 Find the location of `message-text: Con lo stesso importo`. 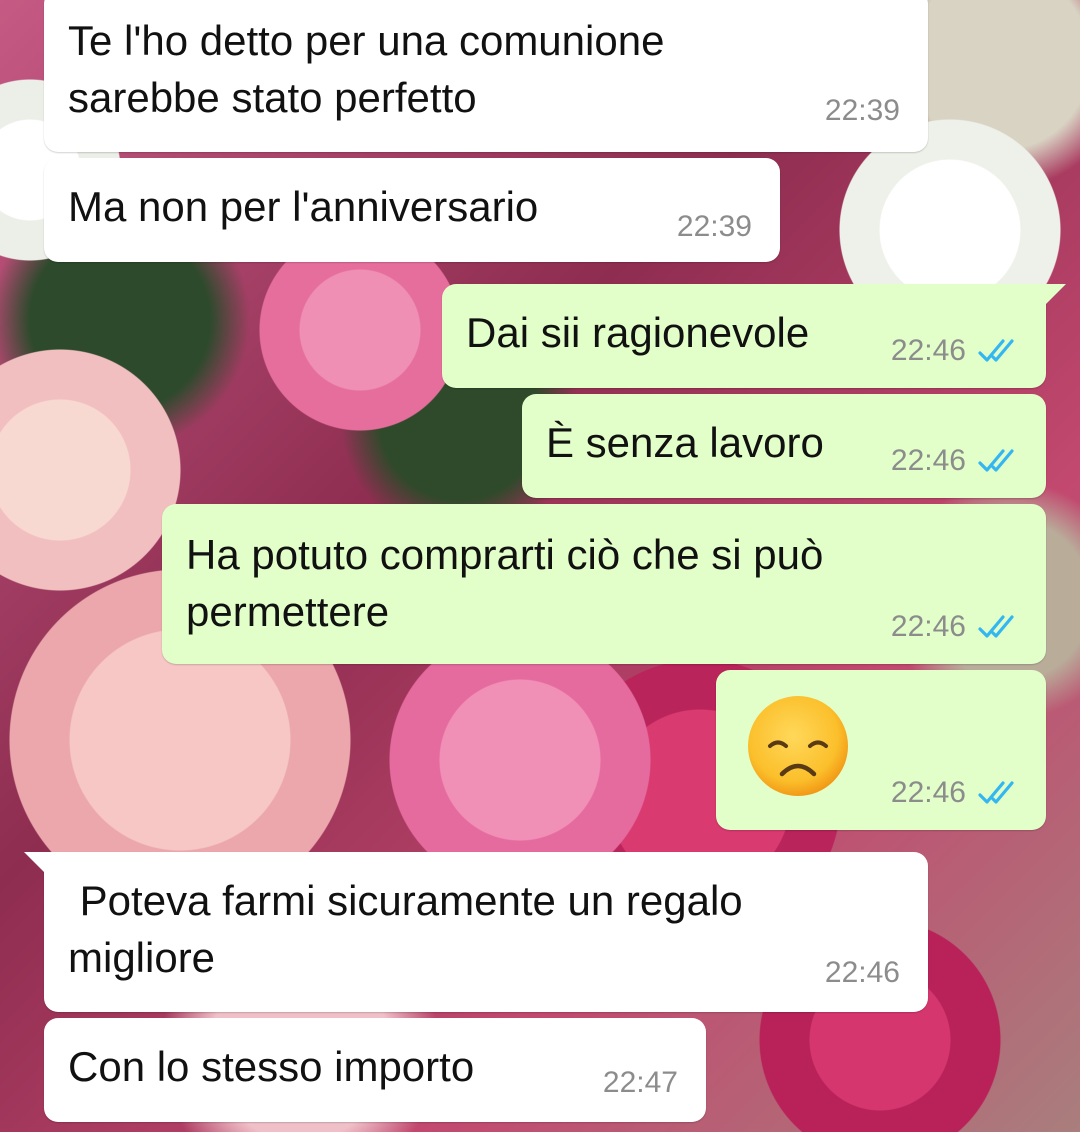

message-text: Con lo stesso importo is located at coordinates (271, 1066).